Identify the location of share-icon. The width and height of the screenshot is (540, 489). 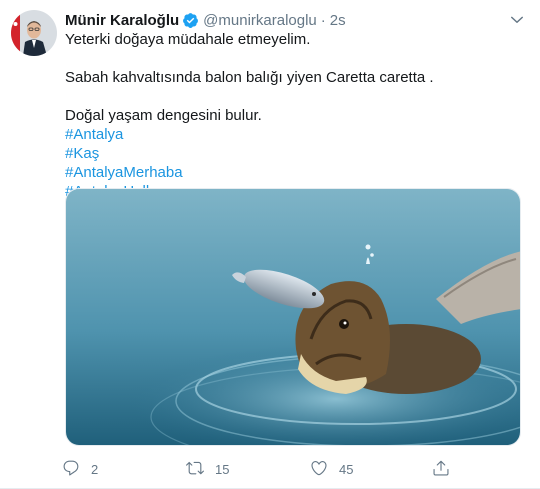
(441, 469).